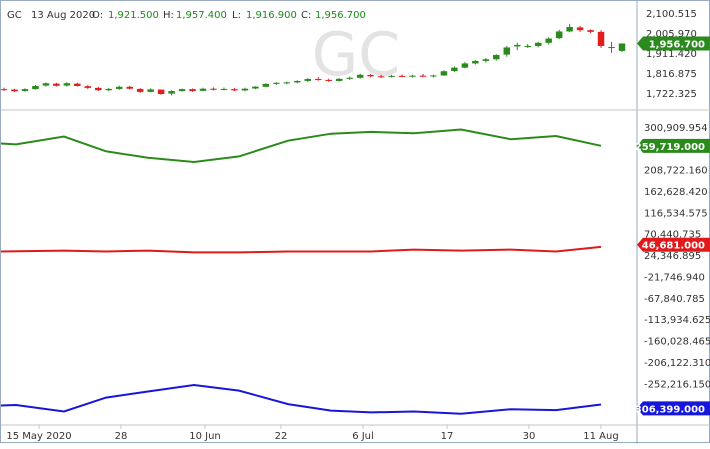 Image resolution: width=710 pixels, height=449 pixels. Describe the element at coordinates (447, 436) in the screenshot. I see `time-tick-label: 17` at that location.